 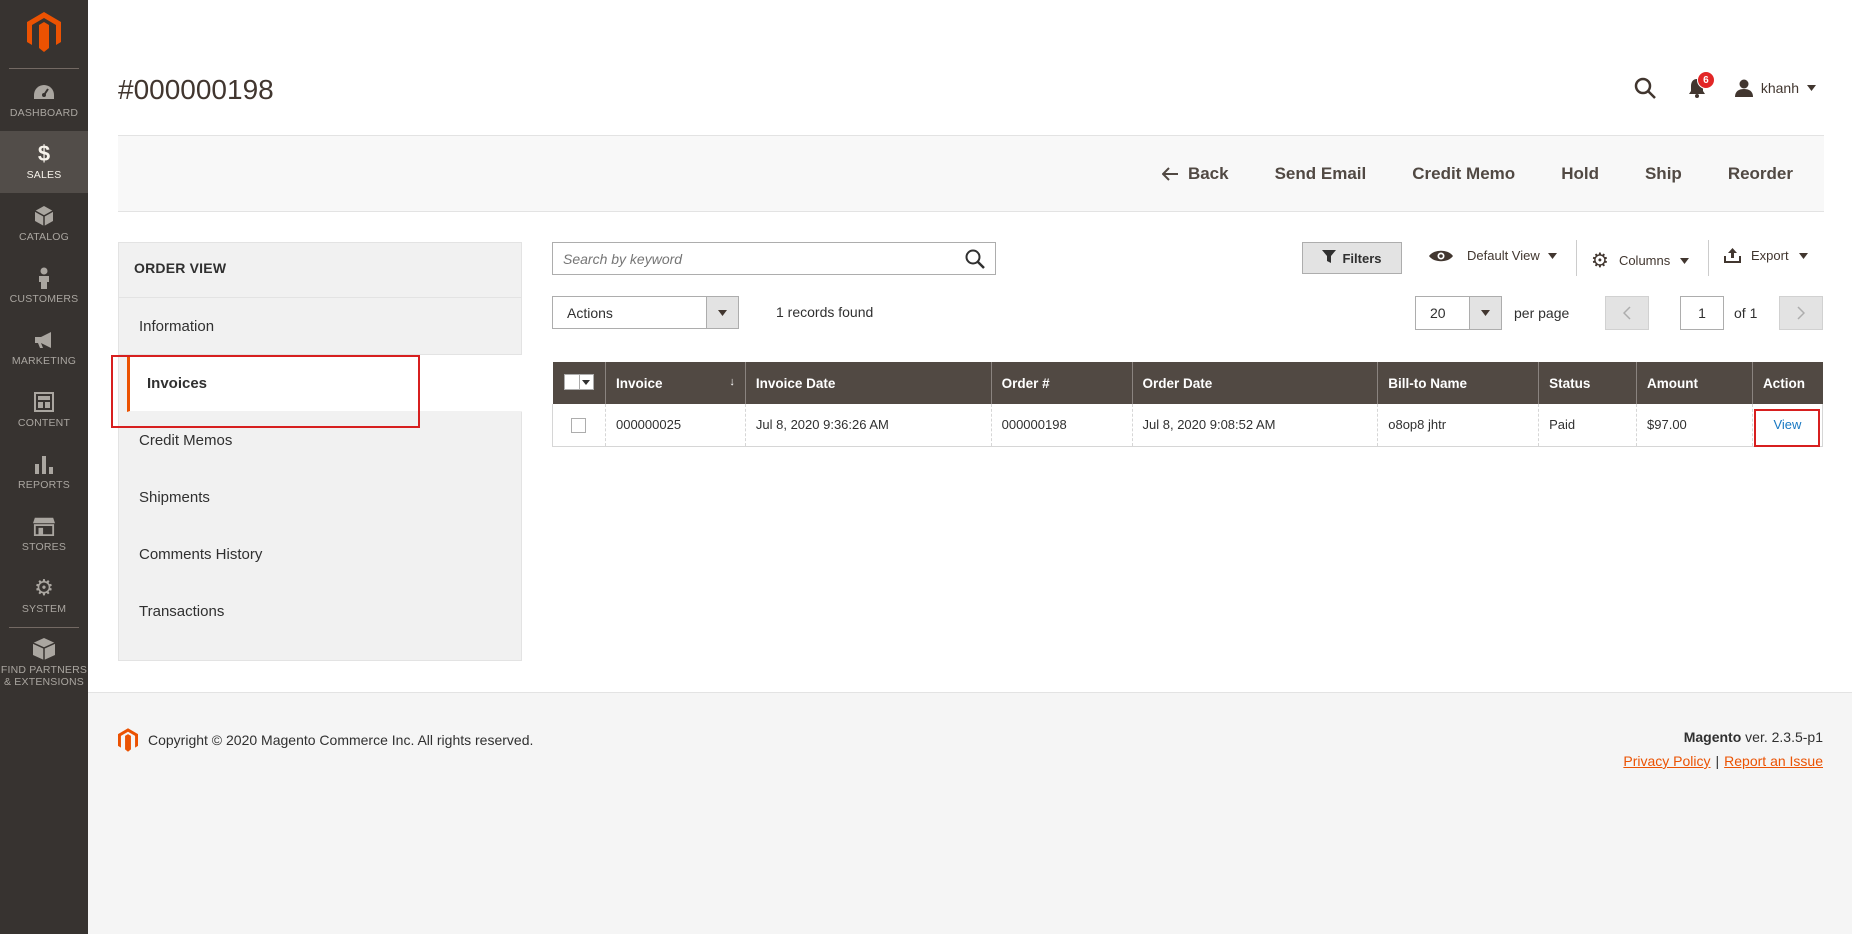 What do you see at coordinates (639, 383) in the screenshot?
I see `column-label: Invoice` at bounding box center [639, 383].